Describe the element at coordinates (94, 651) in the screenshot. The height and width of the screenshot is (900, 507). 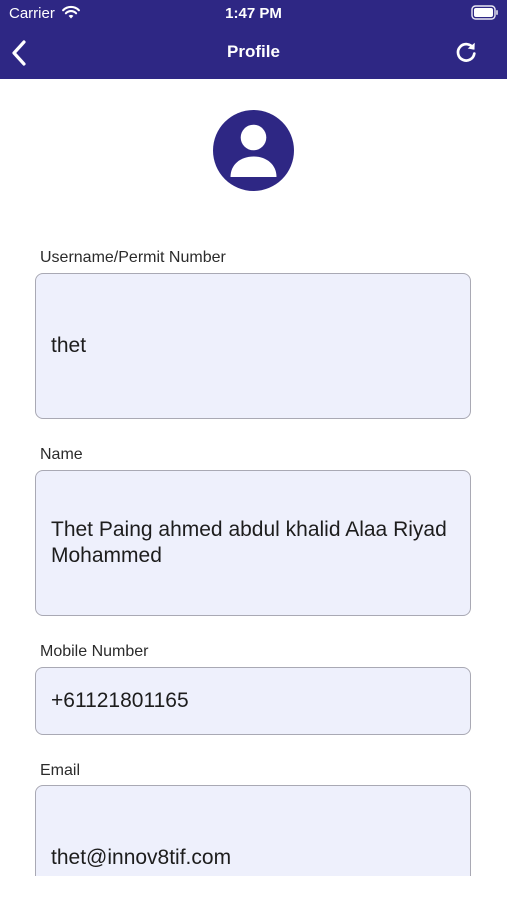
I see `mobile-number-label: Mobile Number` at that location.